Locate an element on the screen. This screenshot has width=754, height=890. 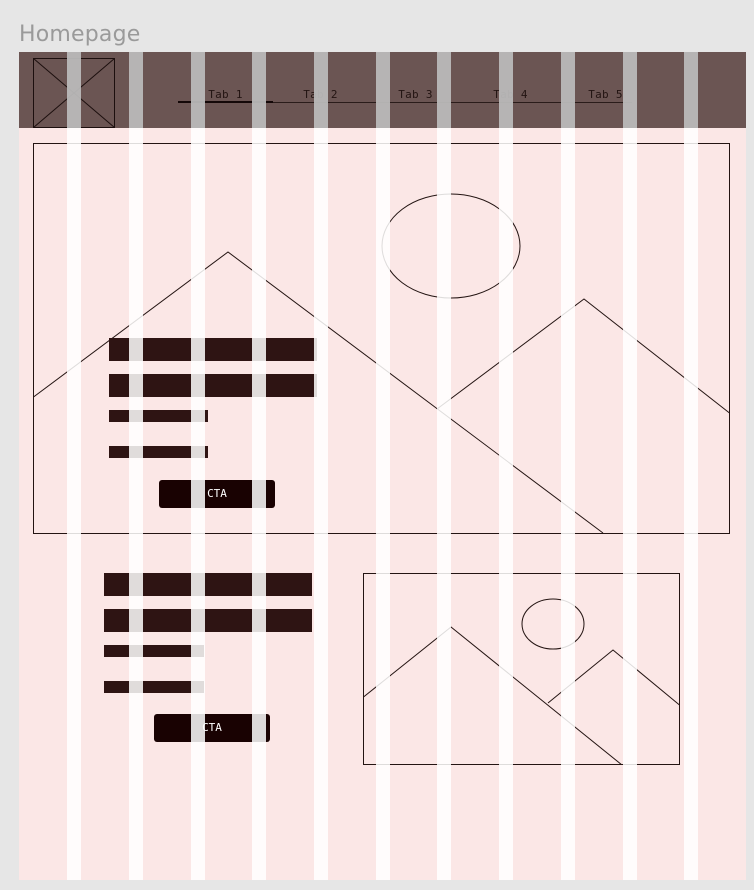
image-placeholder-icon is located at coordinates (74, 93).